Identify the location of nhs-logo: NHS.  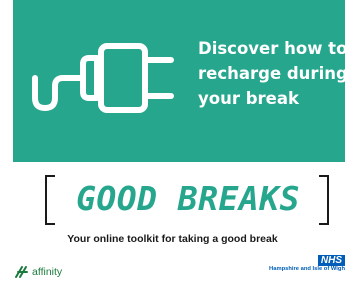
(331, 260).